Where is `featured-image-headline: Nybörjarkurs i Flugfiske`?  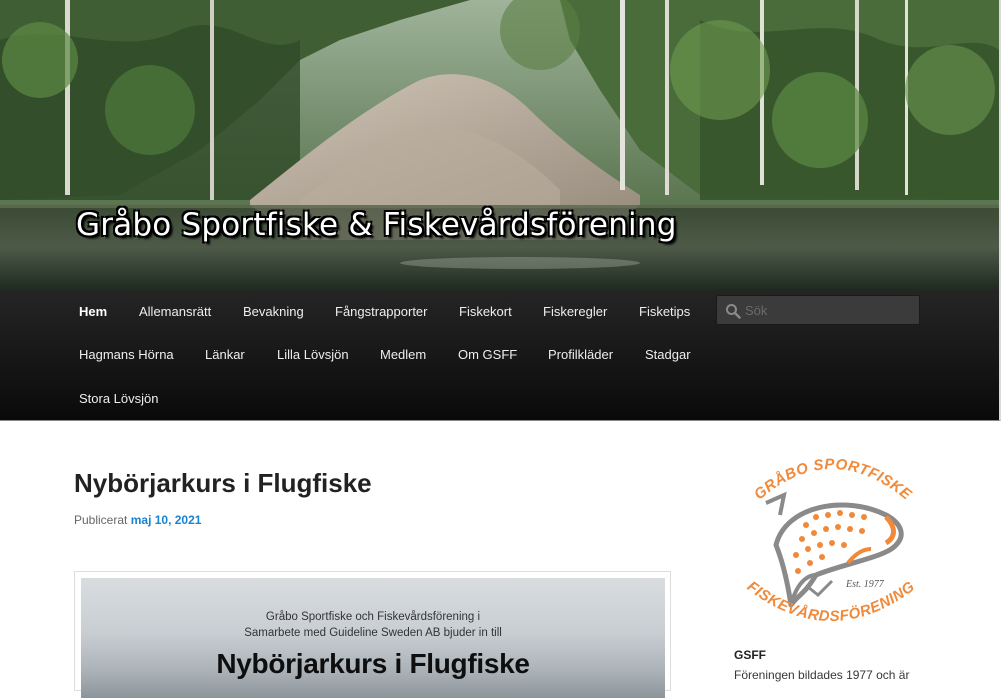 featured-image-headline: Nybörjarkurs i Flugfiske is located at coordinates (373, 663).